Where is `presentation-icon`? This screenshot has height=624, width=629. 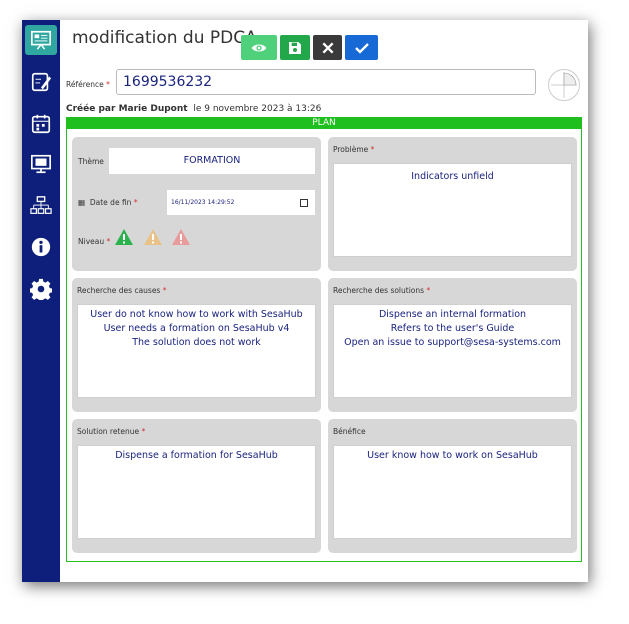
presentation-icon is located at coordinates (41, 164).